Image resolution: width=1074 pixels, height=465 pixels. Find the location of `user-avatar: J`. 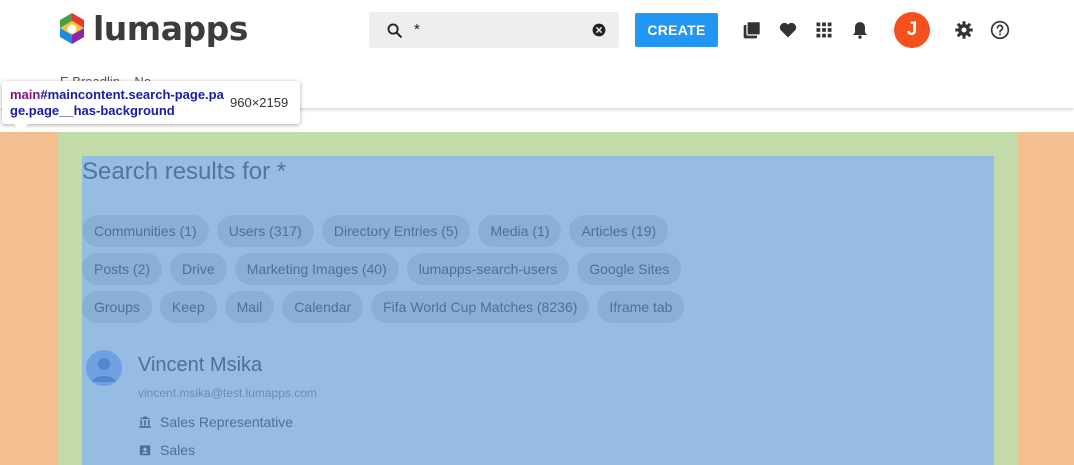

user-avatar: J is located at coordinates (912, 30).